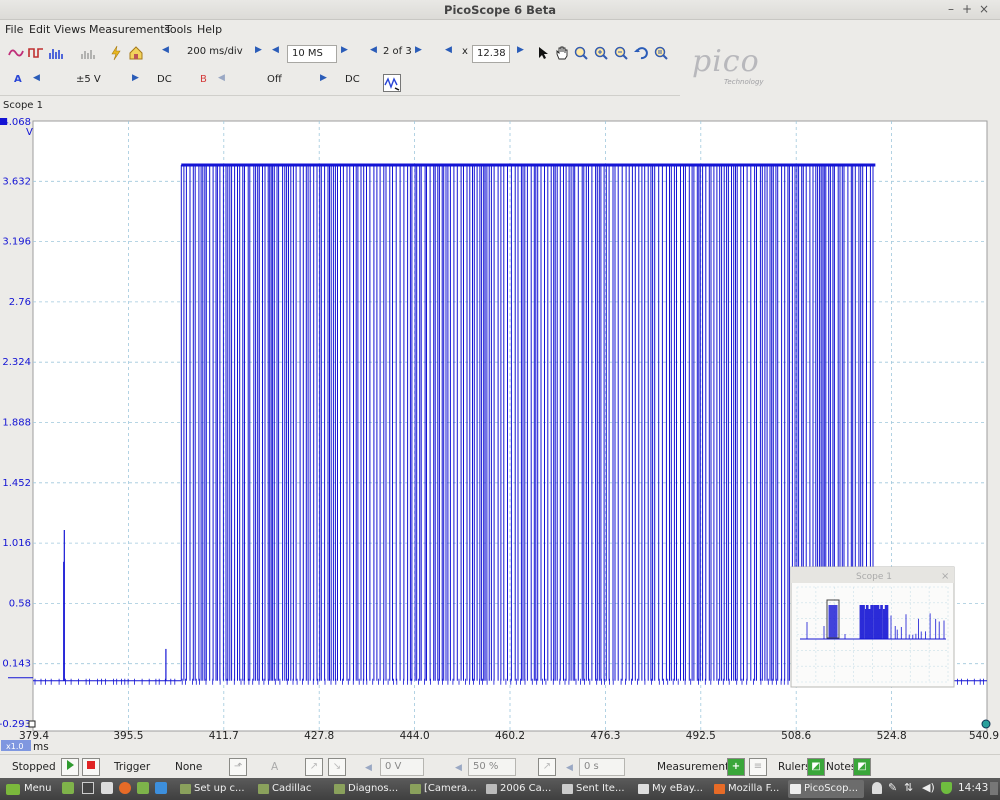 The height and width of the screenshot is (800, 1000). Describe the element at coordinates (908, 787) in the screenshot. I see `network-icon: ⇅` at that location.